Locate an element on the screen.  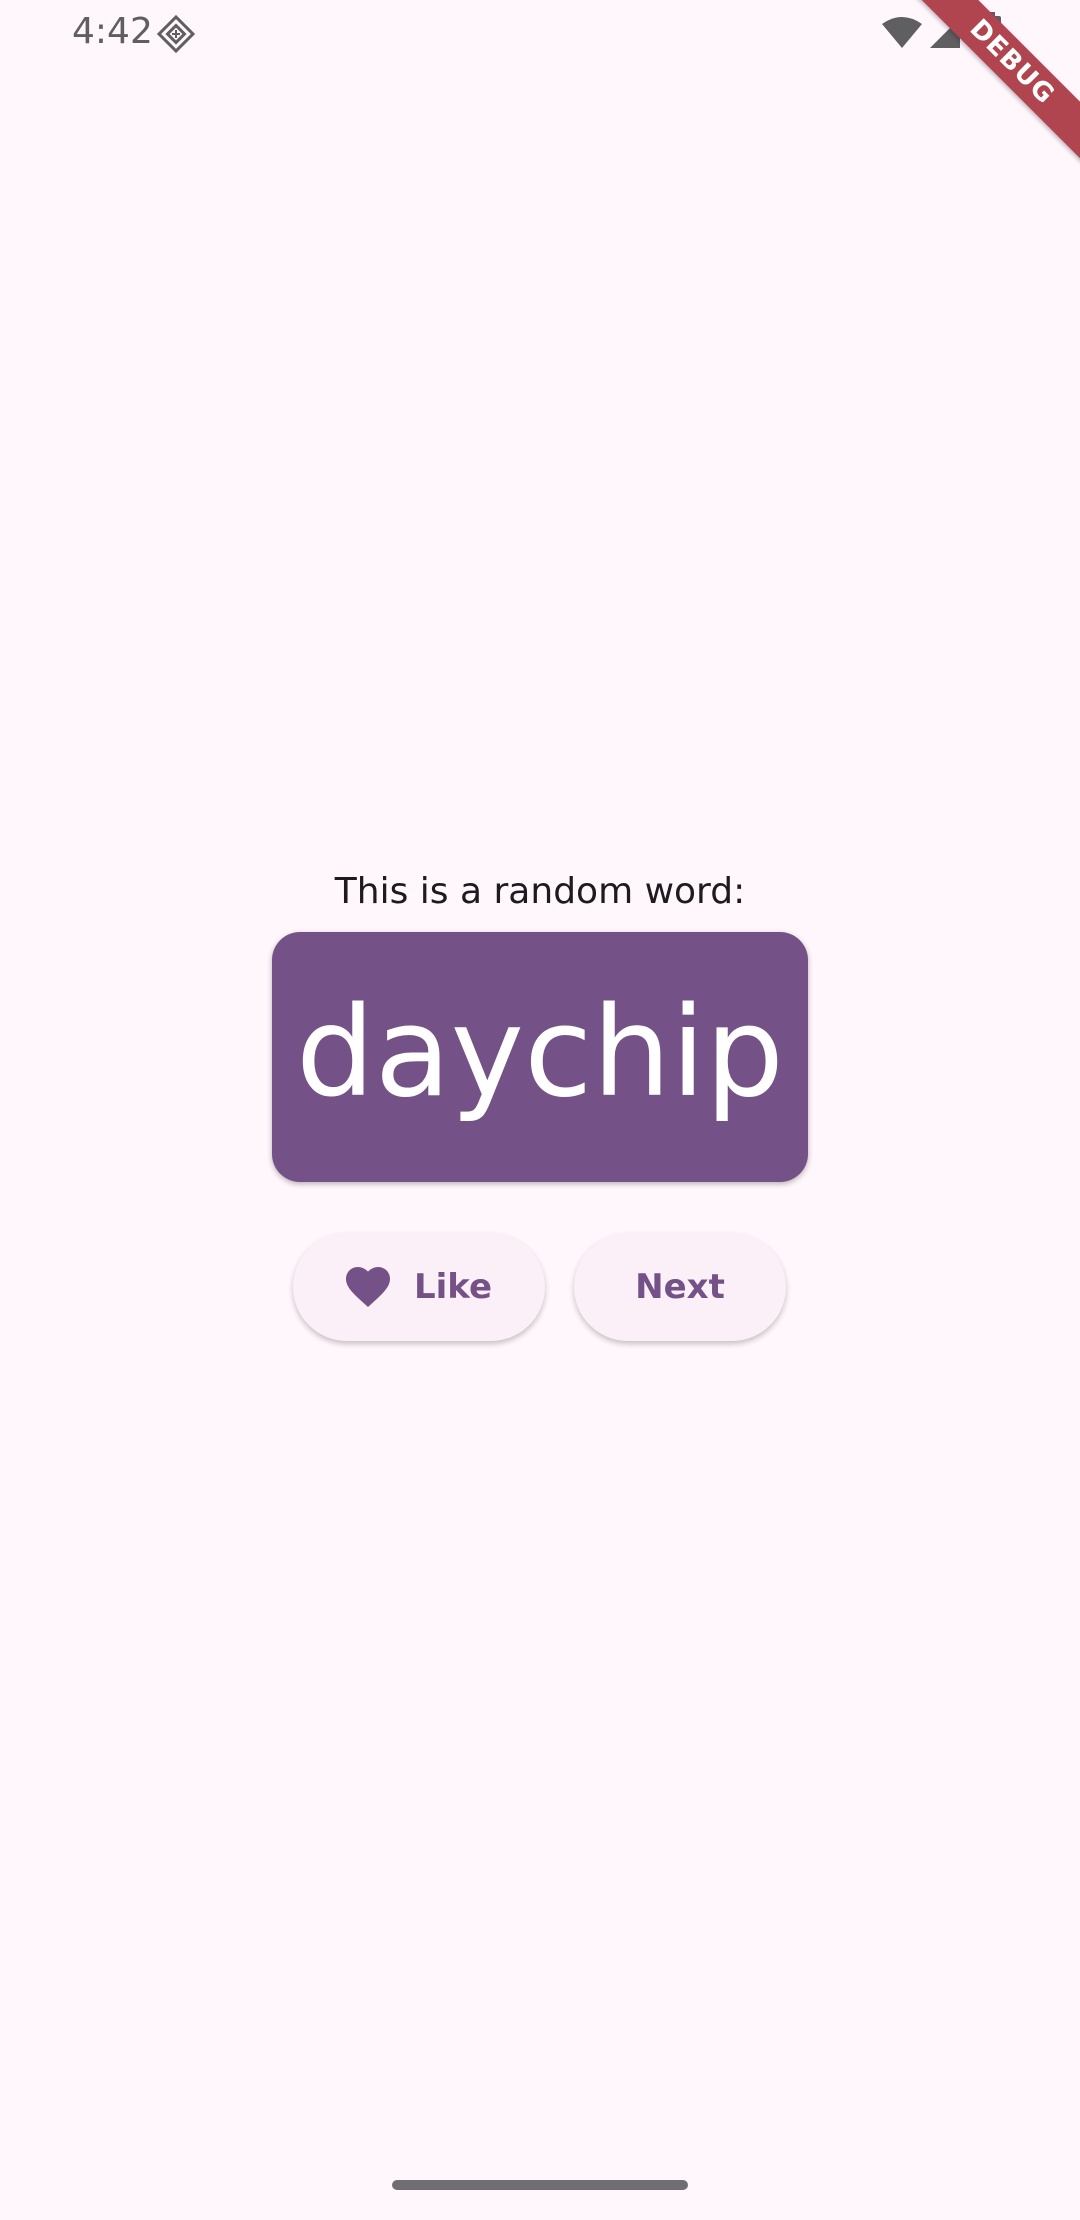
like-button: Like is located at coordinates (419, 1287).